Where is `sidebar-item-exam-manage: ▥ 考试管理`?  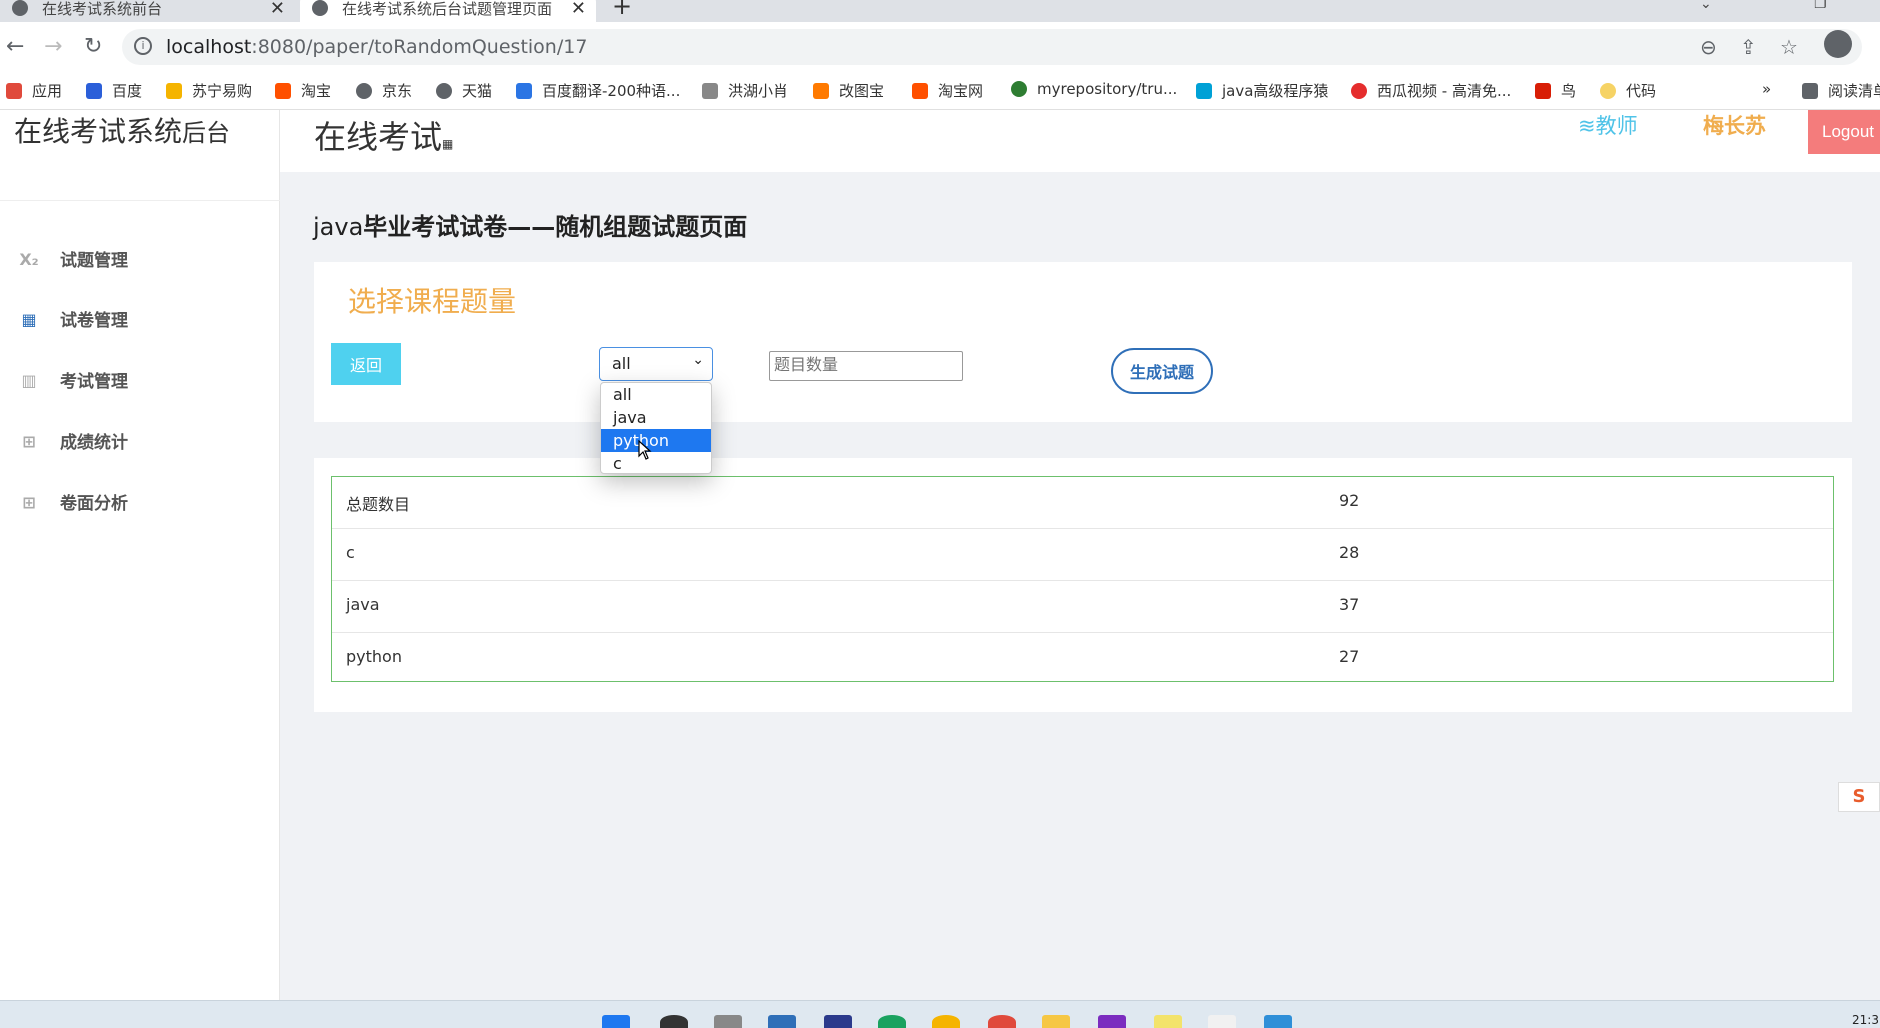 sidebar-item-exam-manage: ▥ 考试管理 is located at coordinates (73, 380).